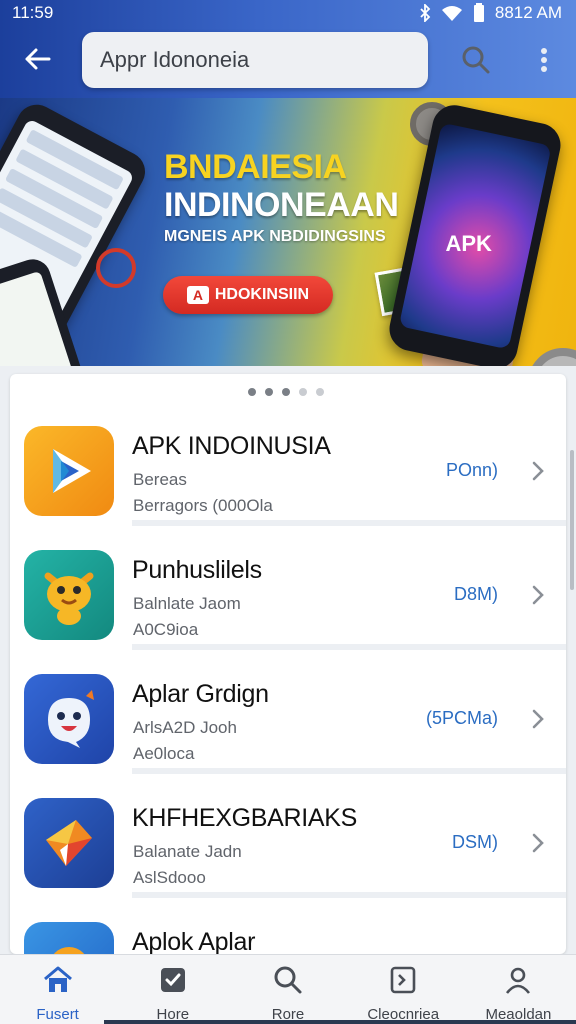  I want to click on app-size: (5PCMa), so click(461, 718).